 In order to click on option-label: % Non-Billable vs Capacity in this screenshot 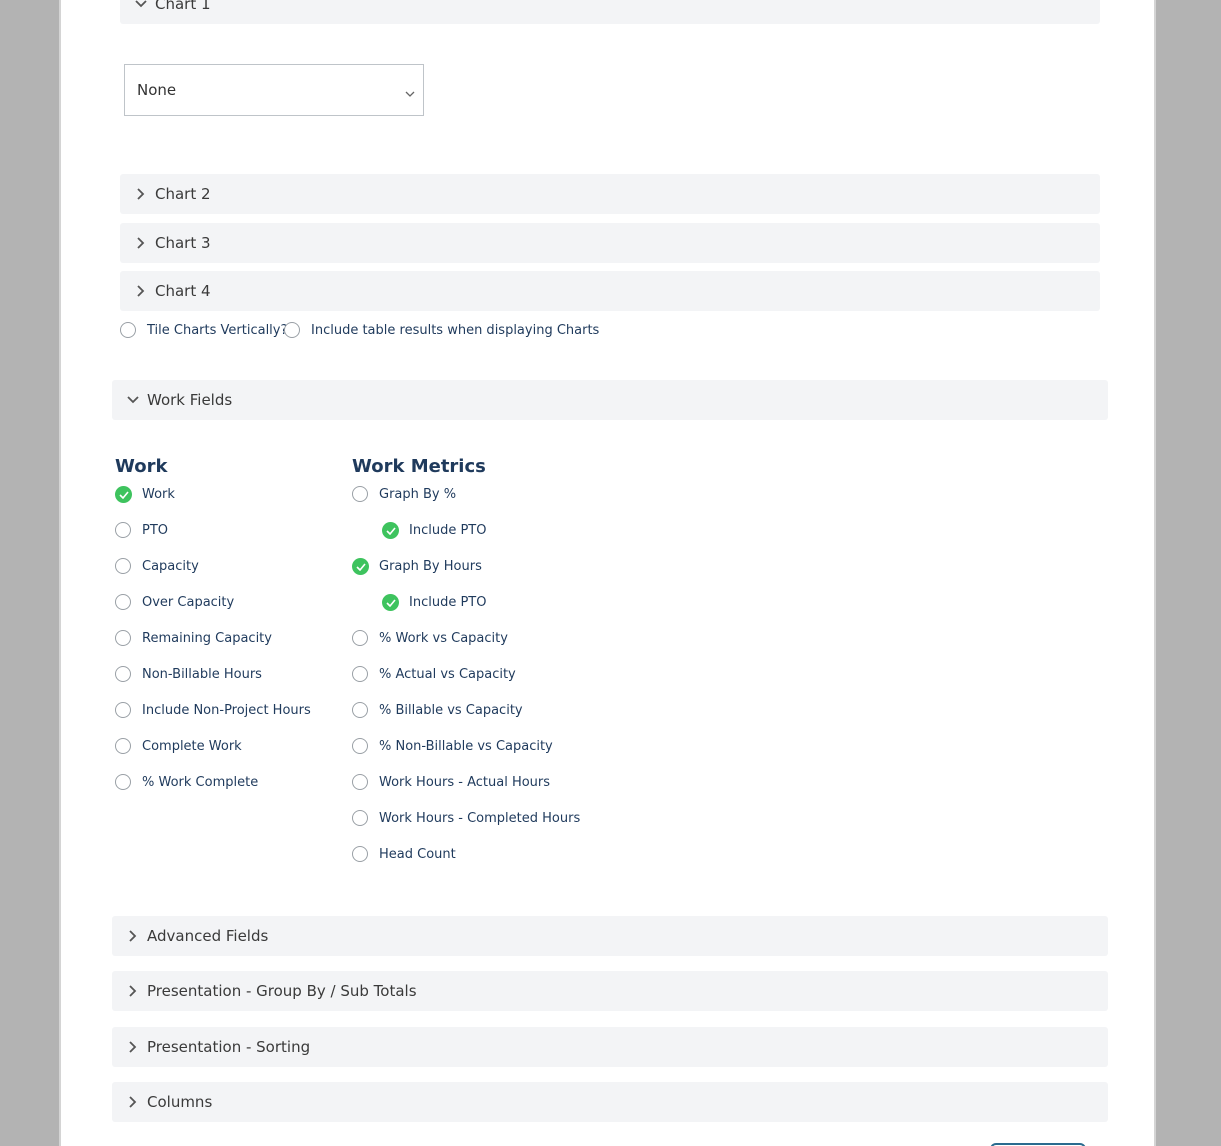, I will do `click(466, 746)`.